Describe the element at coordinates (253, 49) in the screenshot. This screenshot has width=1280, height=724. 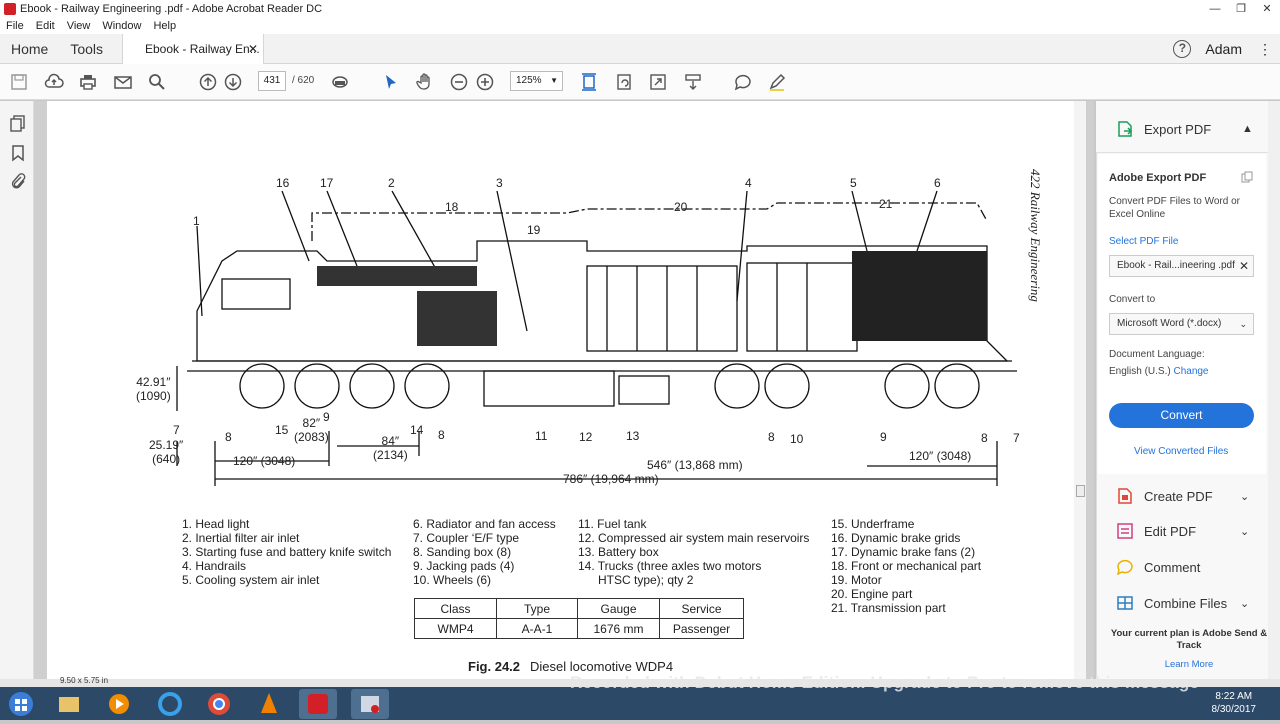
I see `close-tab-icon: ✕` at that location.